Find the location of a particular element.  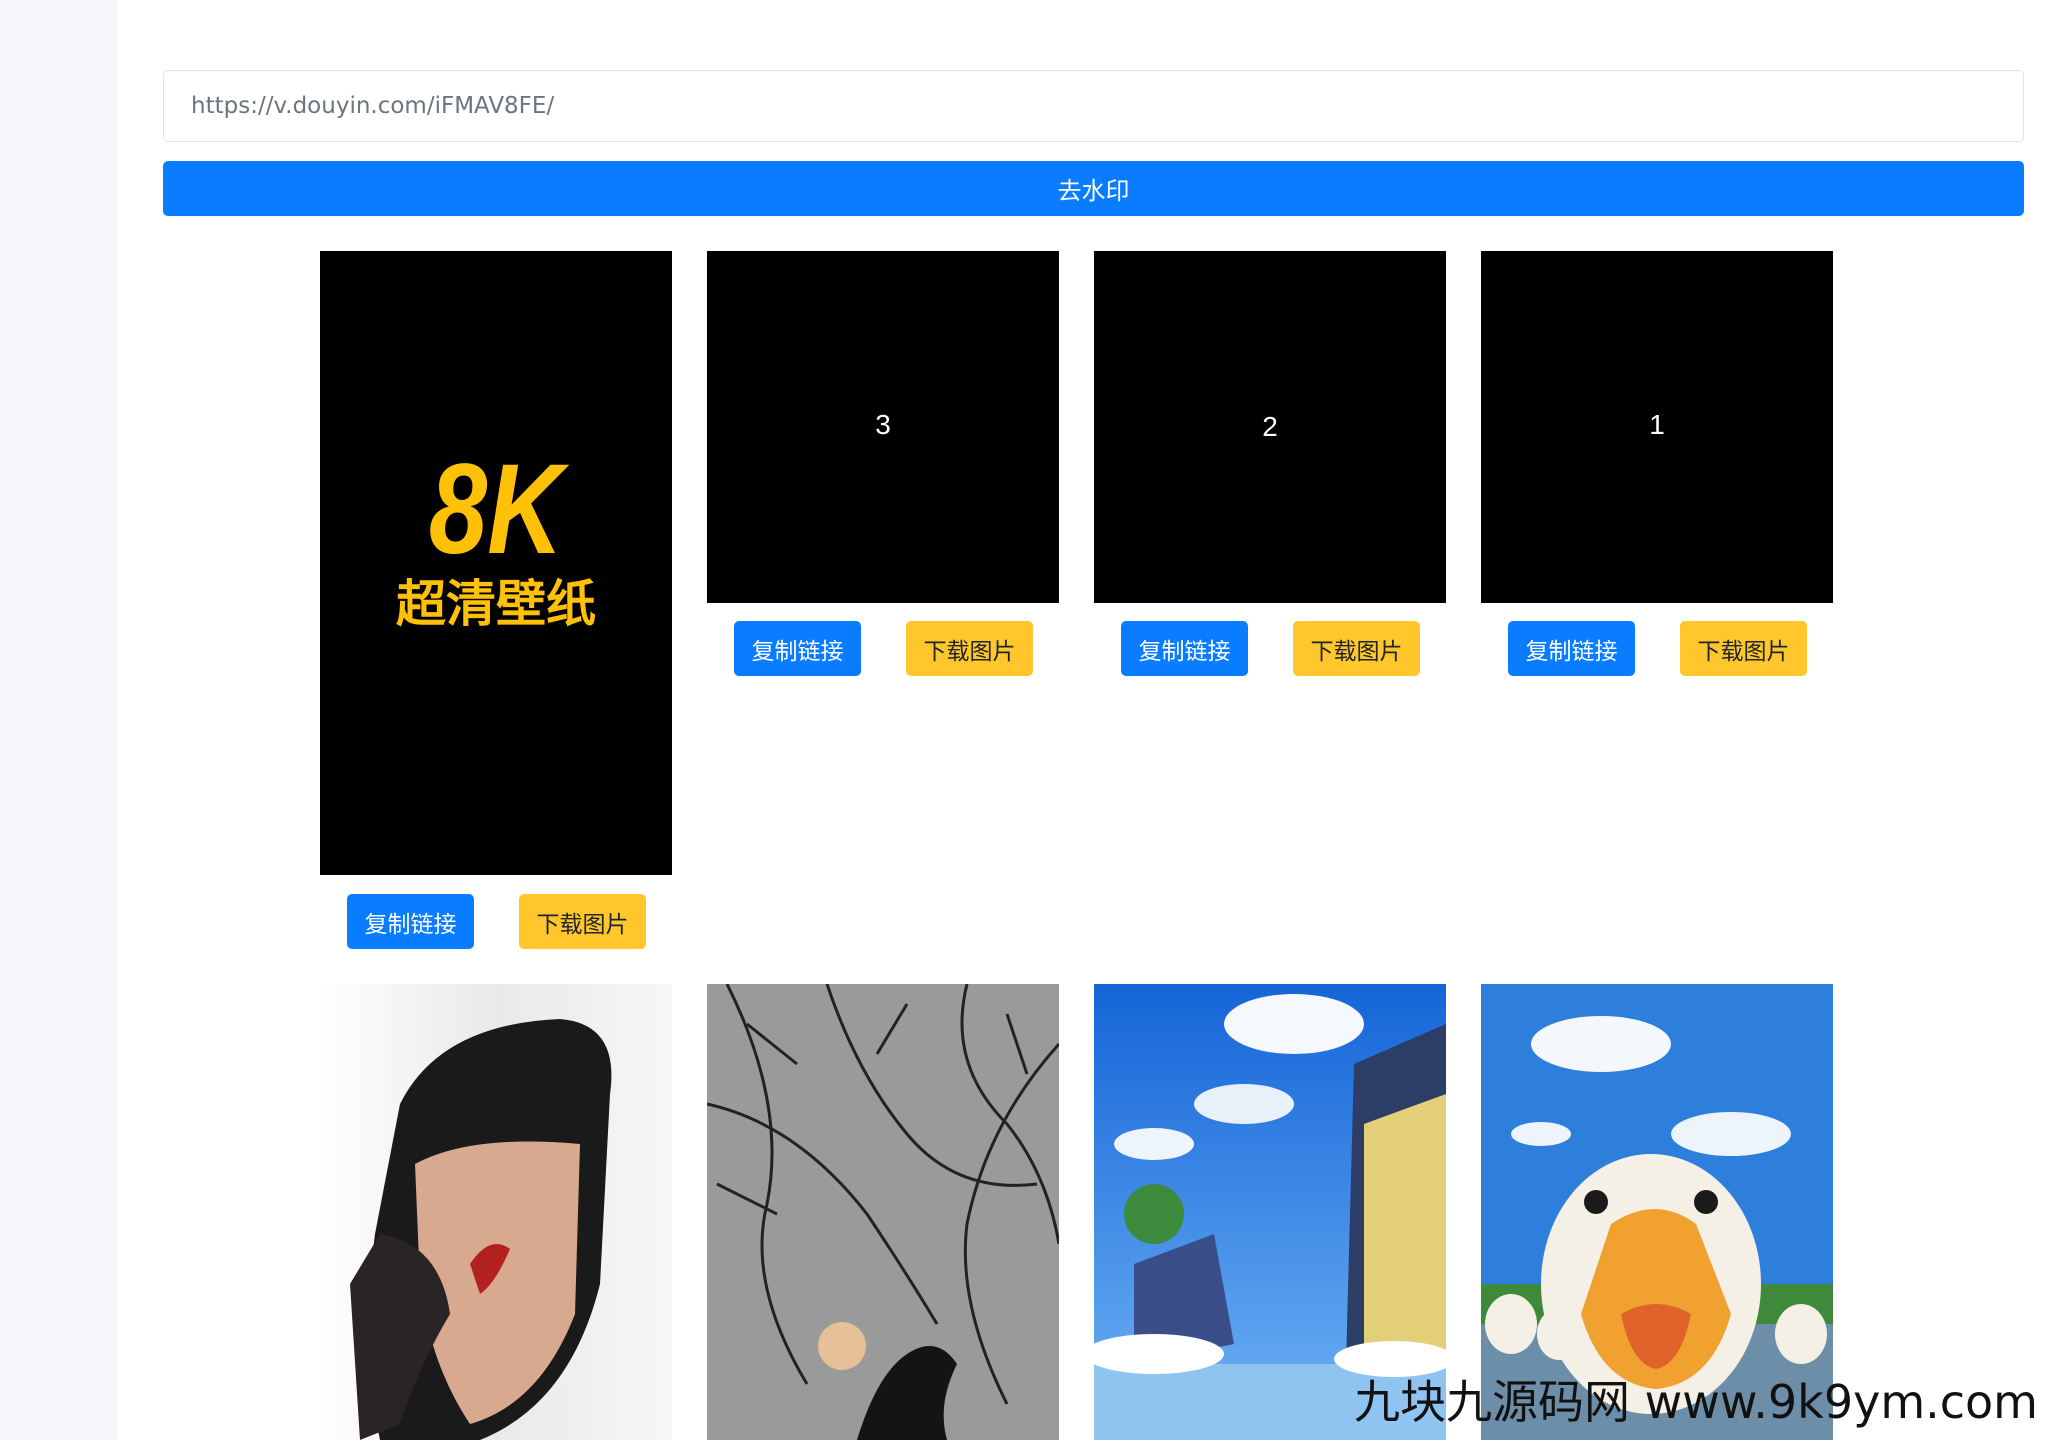

tile-label: 2 is located at coordinates (1270, 426).